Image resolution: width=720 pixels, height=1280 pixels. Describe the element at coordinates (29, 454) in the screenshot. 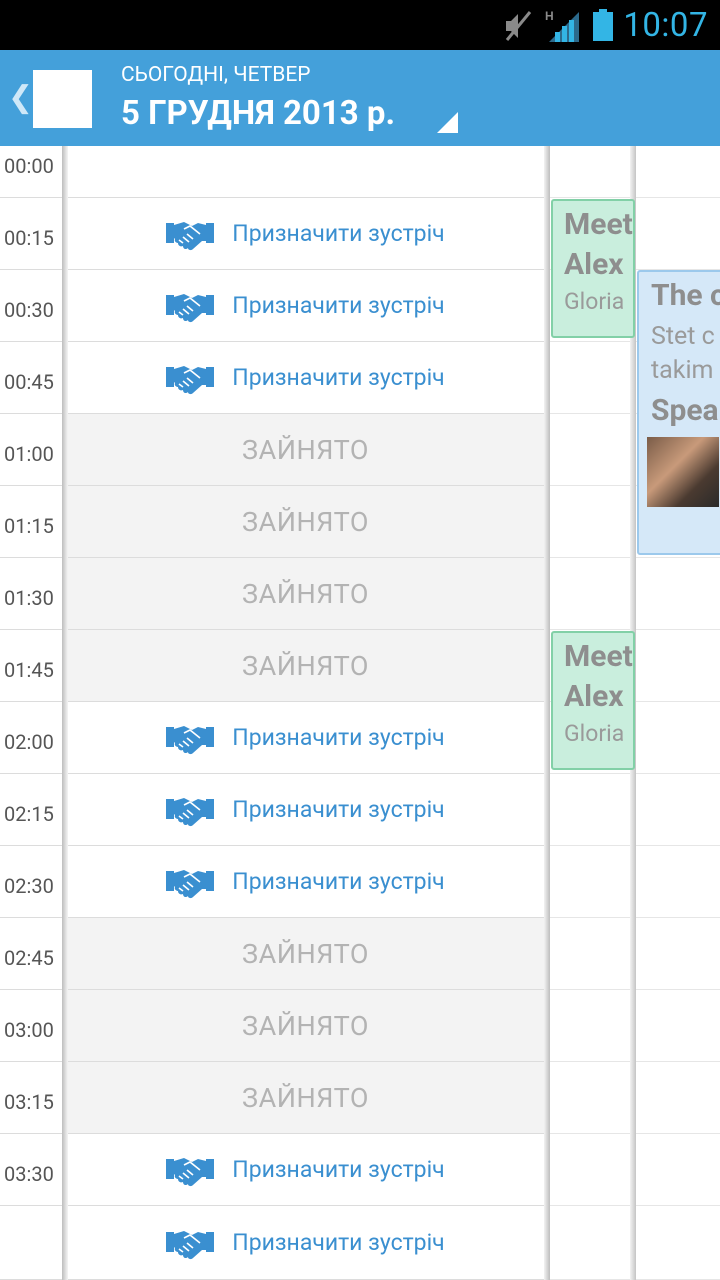

I see `time-label: 01:00` at that location.